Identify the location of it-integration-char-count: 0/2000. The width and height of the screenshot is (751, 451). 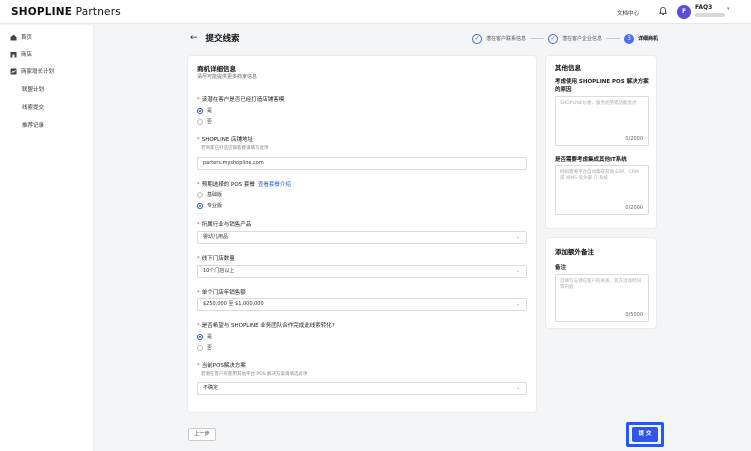
(634, 208).